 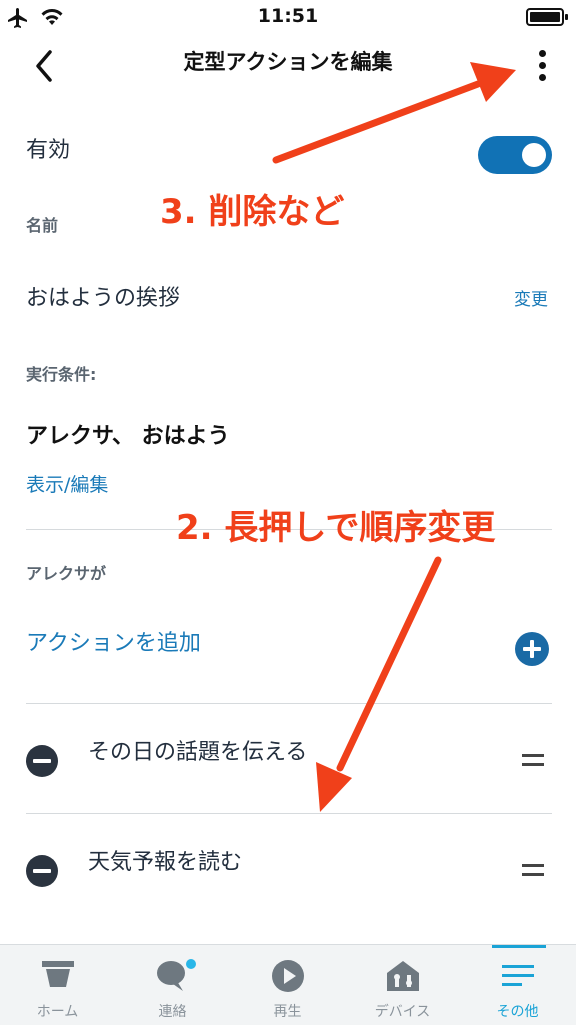 What do you see at coordinates (288, 870) in the screenshot?
I see `action-row: 天気予報を読む` at bounding box center [288, 870].